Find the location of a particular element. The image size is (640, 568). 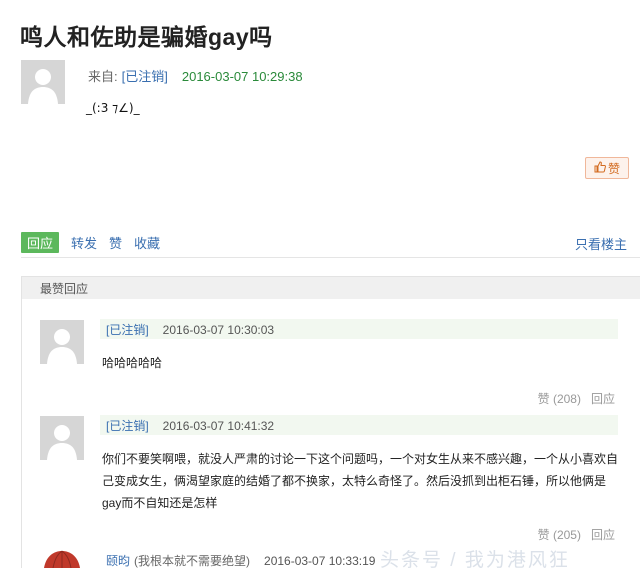

author-avatar is located at coordinates (43, 82).